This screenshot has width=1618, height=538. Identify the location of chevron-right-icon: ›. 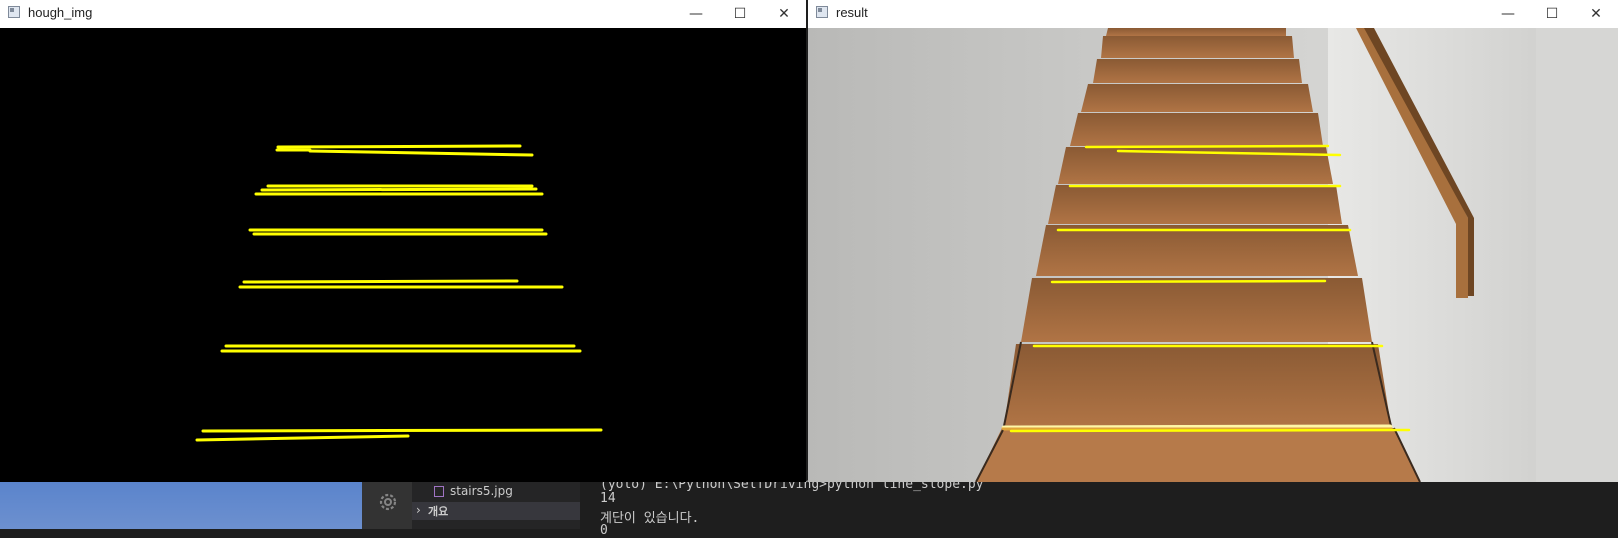
(418, 510).